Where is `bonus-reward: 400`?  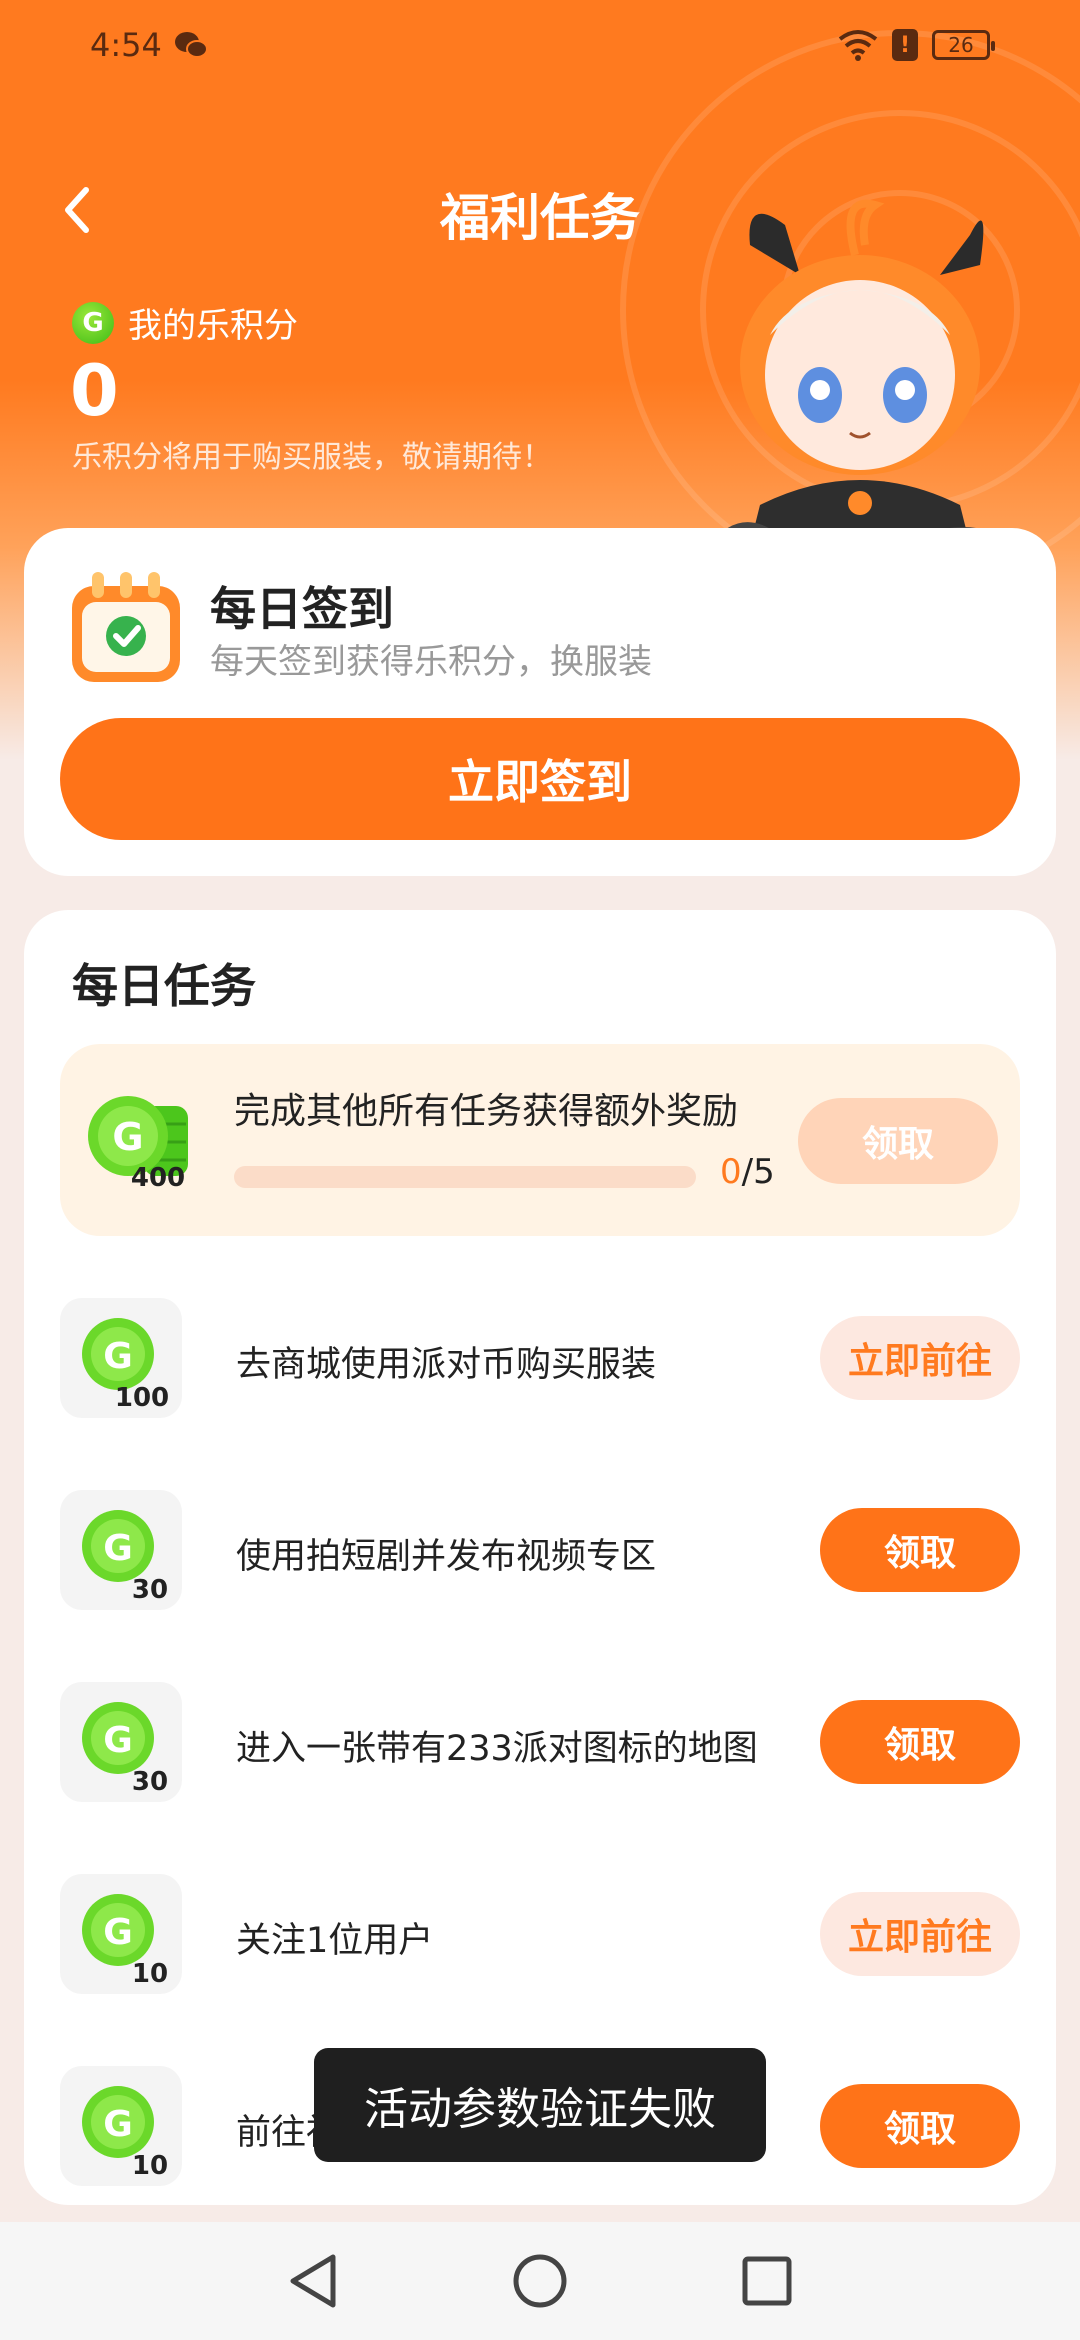
bonus-reward: 400 is located at coordinates (158, 1176).